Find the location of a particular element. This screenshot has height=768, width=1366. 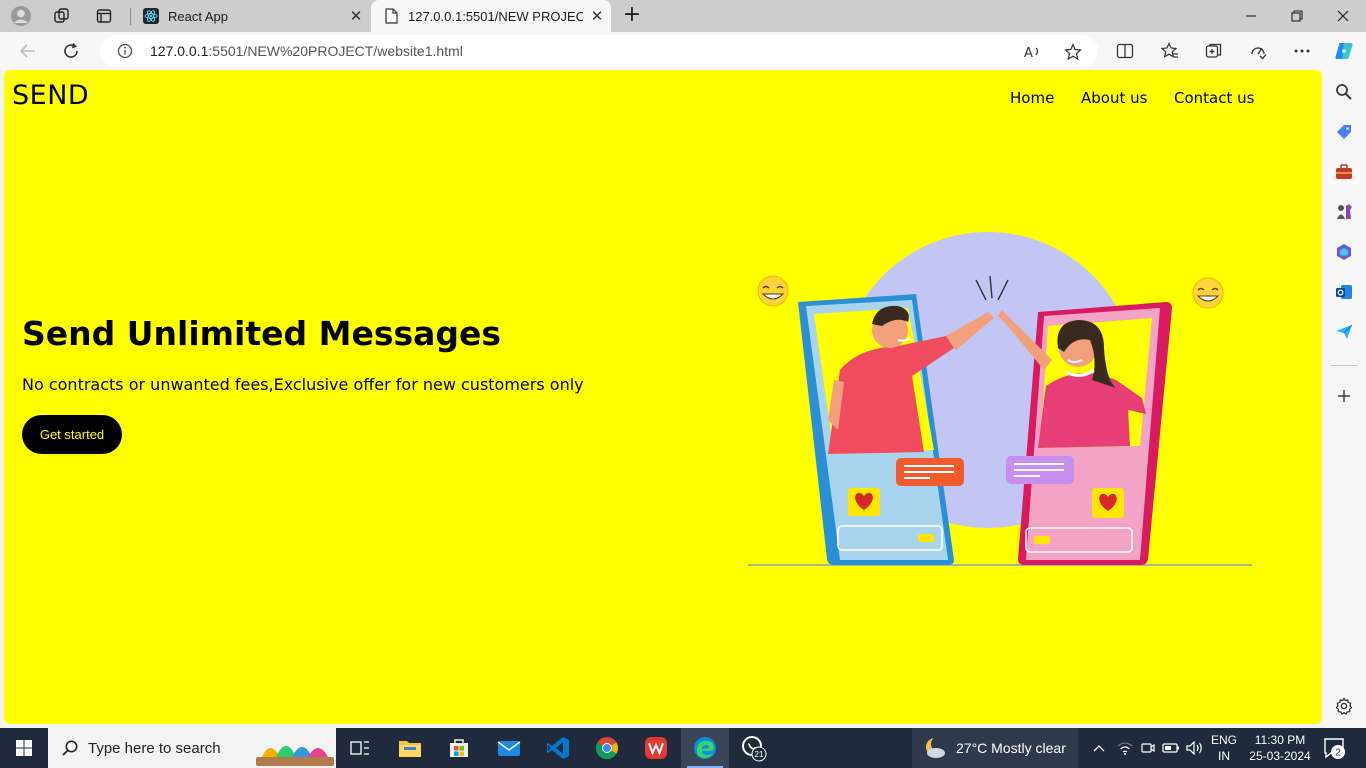

whatsapp-icon: 21 is located at coordinates (754, 748).